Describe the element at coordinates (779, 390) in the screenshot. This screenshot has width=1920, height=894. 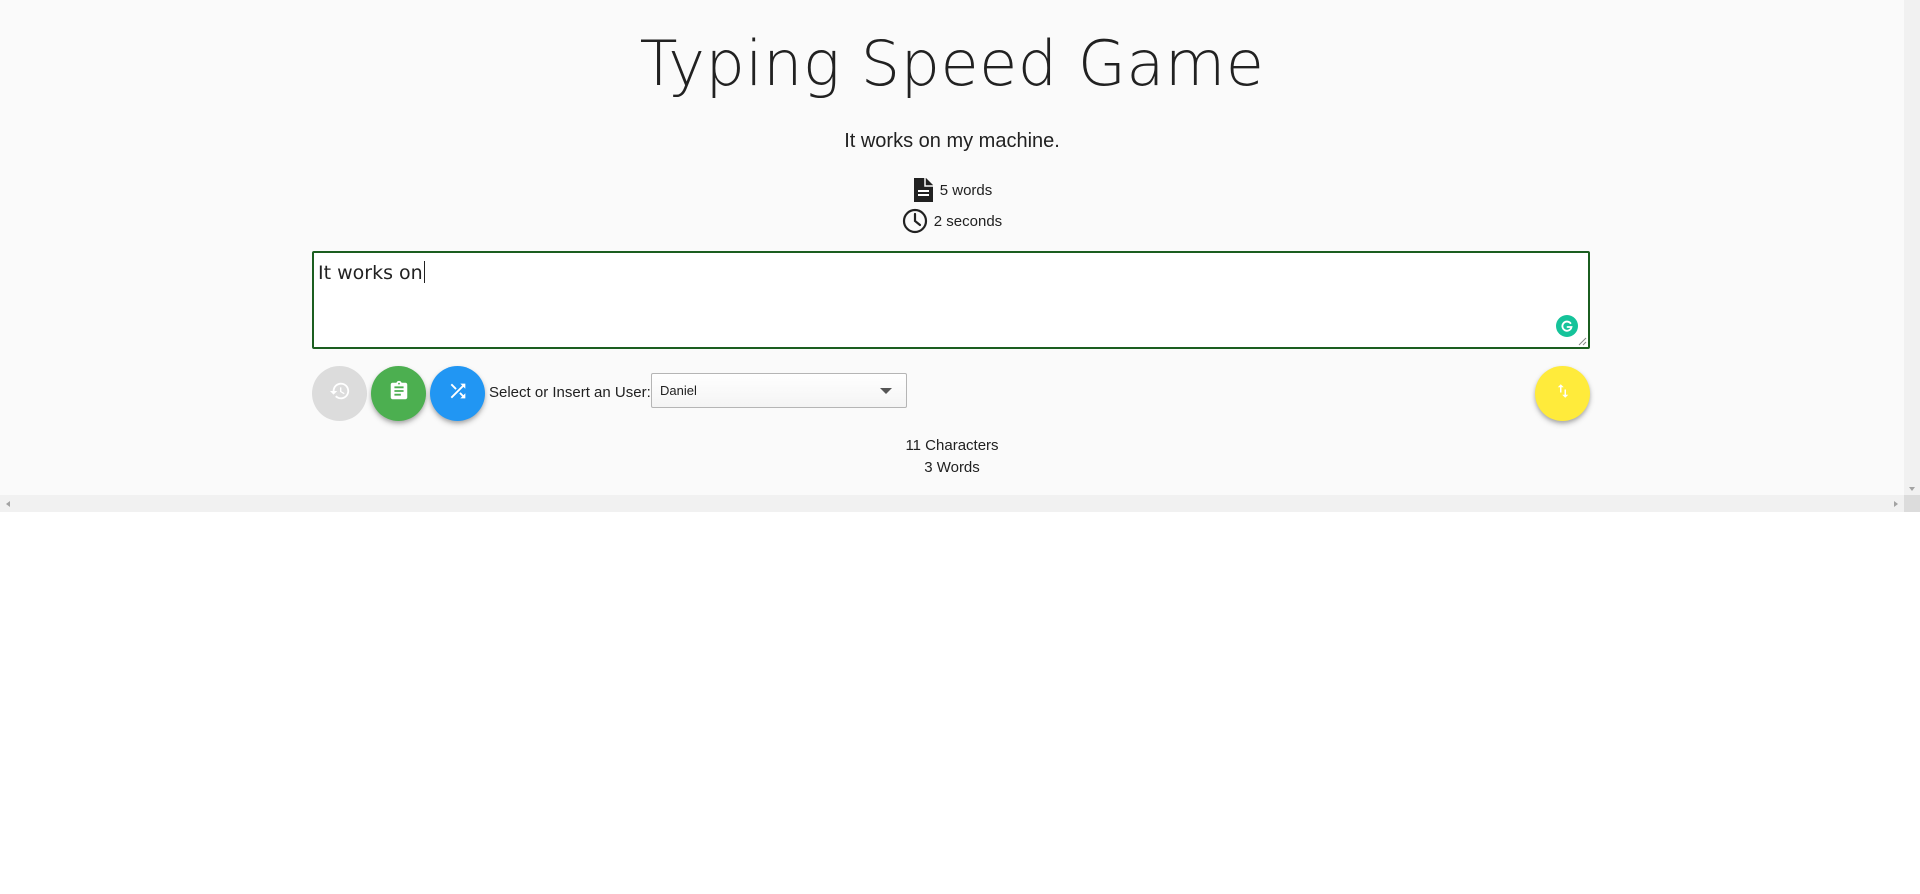
I see `user-select-dropdown: Daniel` at that location.